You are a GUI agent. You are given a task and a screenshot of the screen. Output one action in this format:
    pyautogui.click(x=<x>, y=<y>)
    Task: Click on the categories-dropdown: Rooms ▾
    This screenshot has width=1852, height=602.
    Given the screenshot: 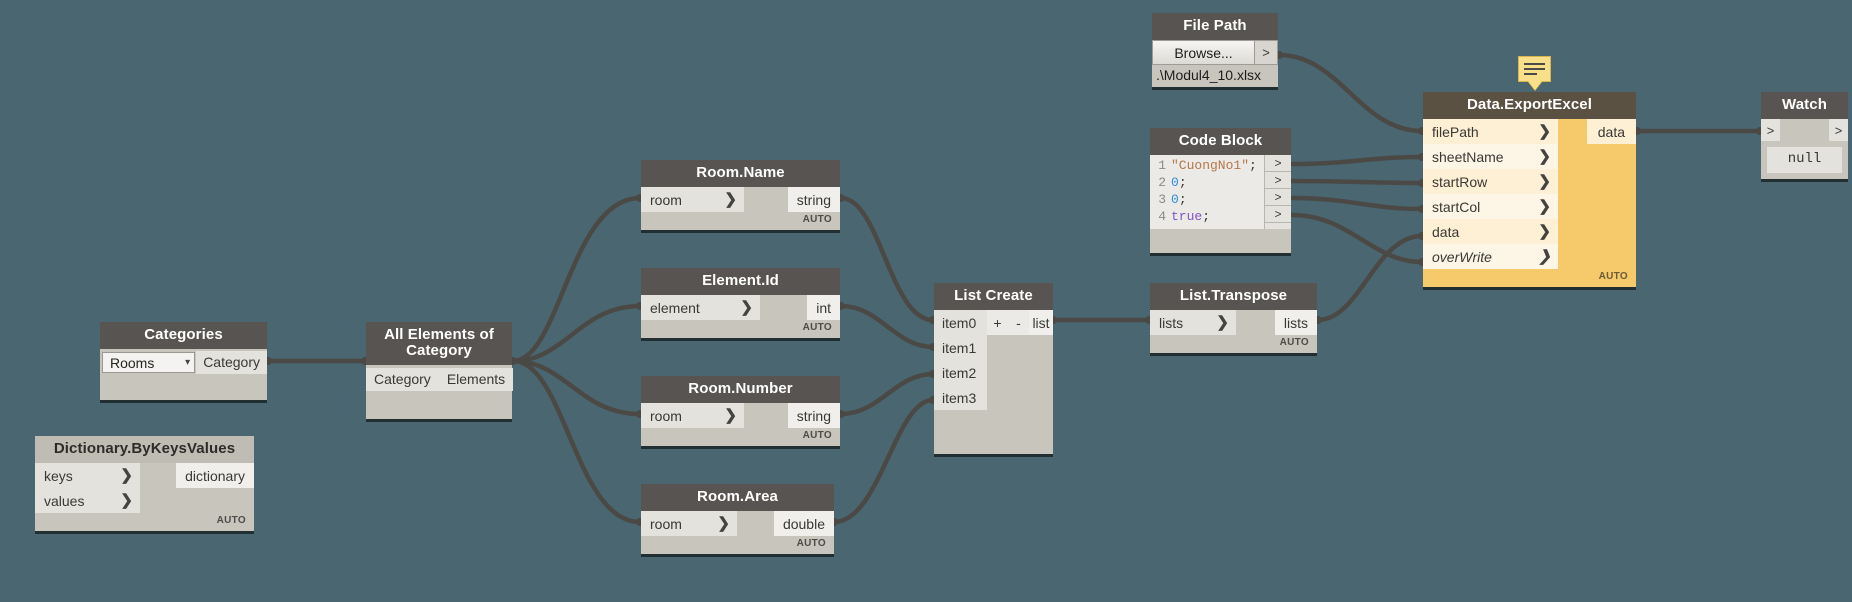 What is the action you would take?
    pyautogui.click(x=149, y=362)
    